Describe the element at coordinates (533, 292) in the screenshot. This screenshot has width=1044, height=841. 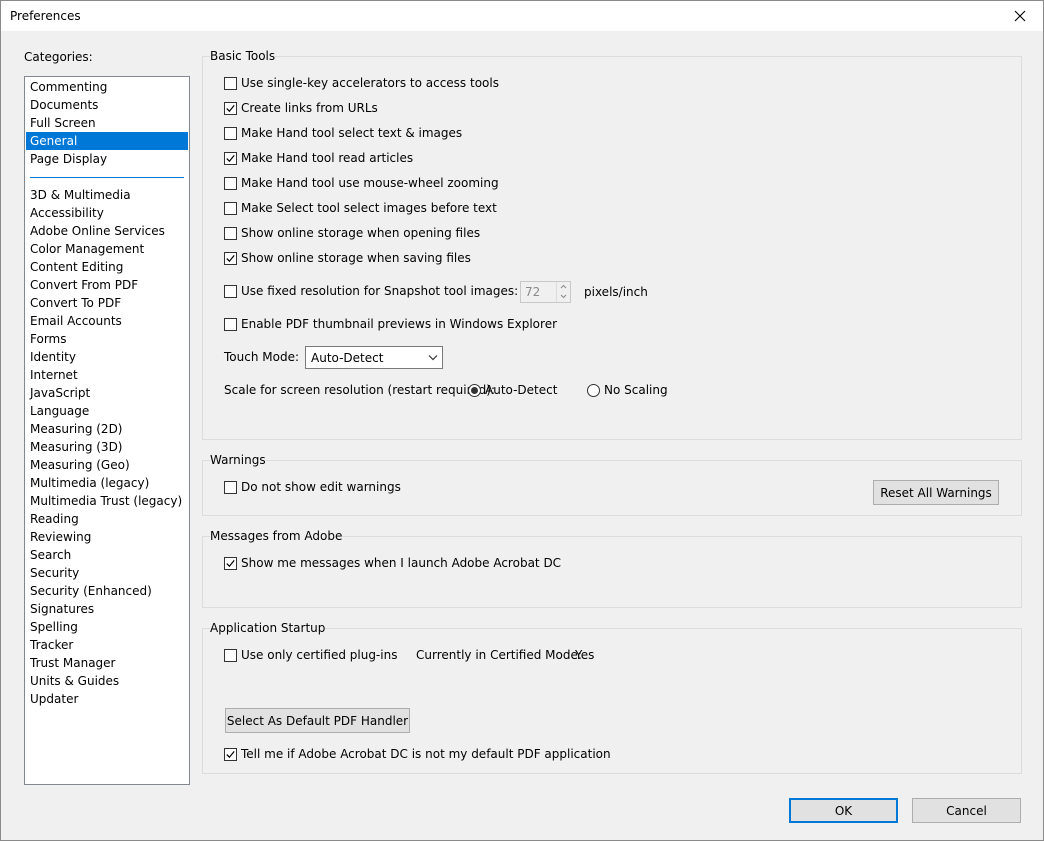
I see `resolution-value: 72` at that location.